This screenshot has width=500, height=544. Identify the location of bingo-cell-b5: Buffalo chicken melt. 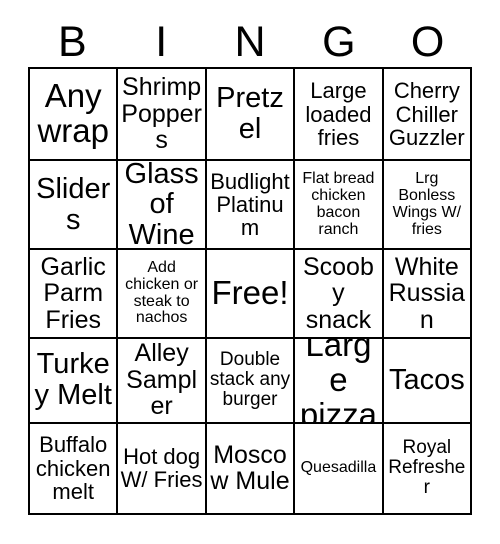
(74, 469).